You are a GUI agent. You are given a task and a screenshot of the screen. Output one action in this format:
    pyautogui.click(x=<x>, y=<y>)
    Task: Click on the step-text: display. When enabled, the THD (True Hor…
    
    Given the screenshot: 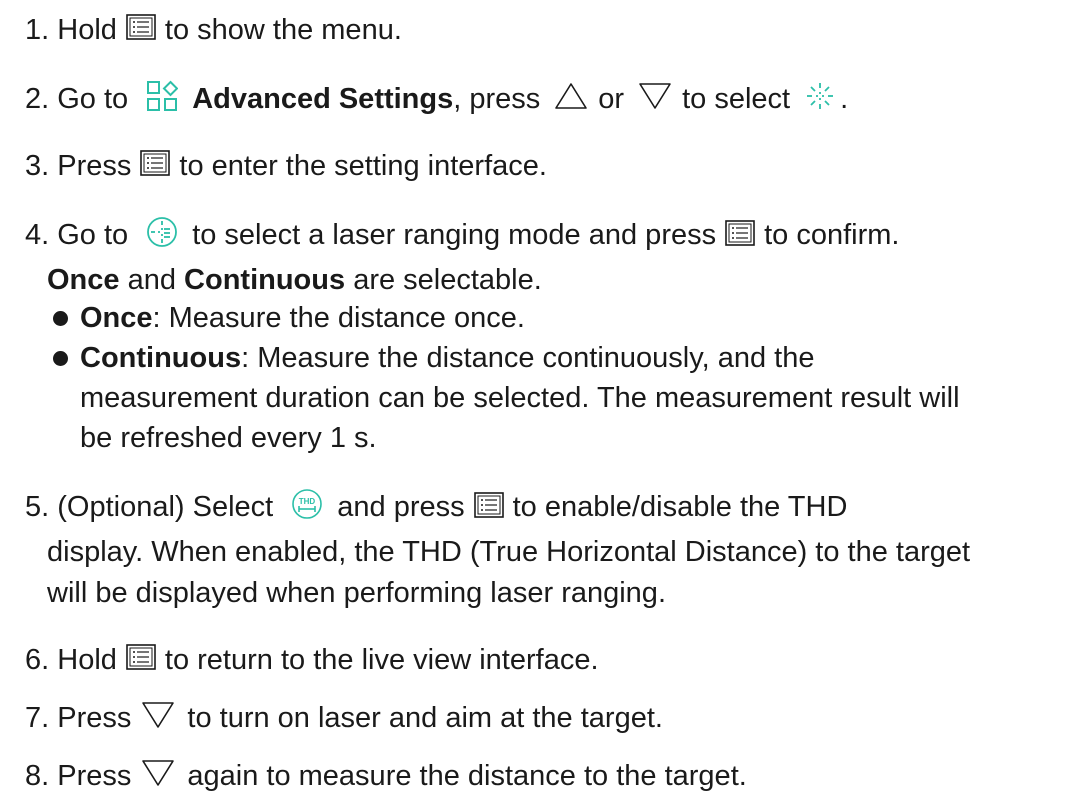 What is the action you would take?
    pyautogui.click(x=509, y=552)
    